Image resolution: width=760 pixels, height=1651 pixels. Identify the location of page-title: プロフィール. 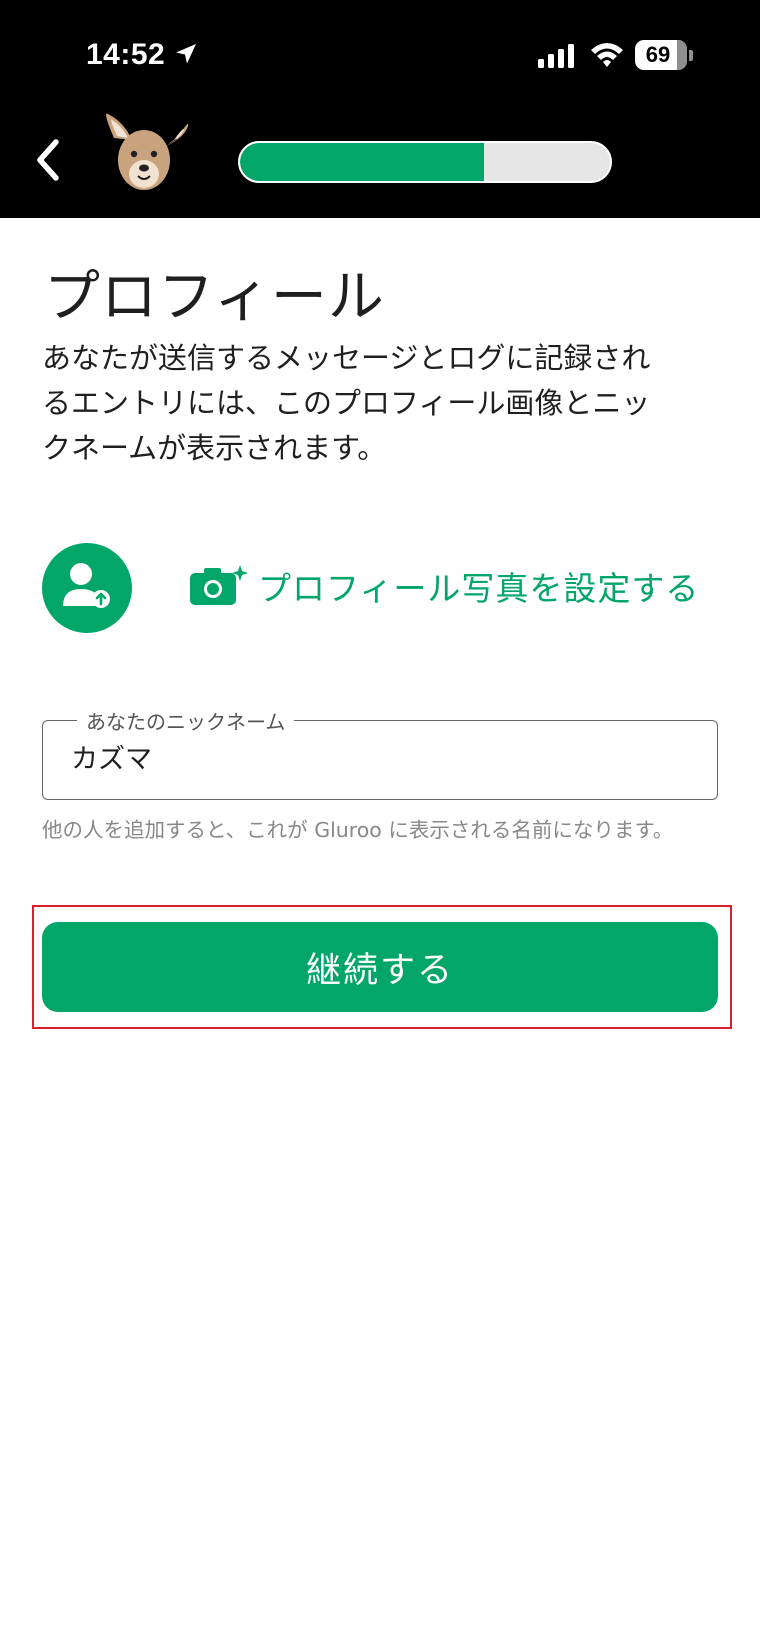
(214, 297).